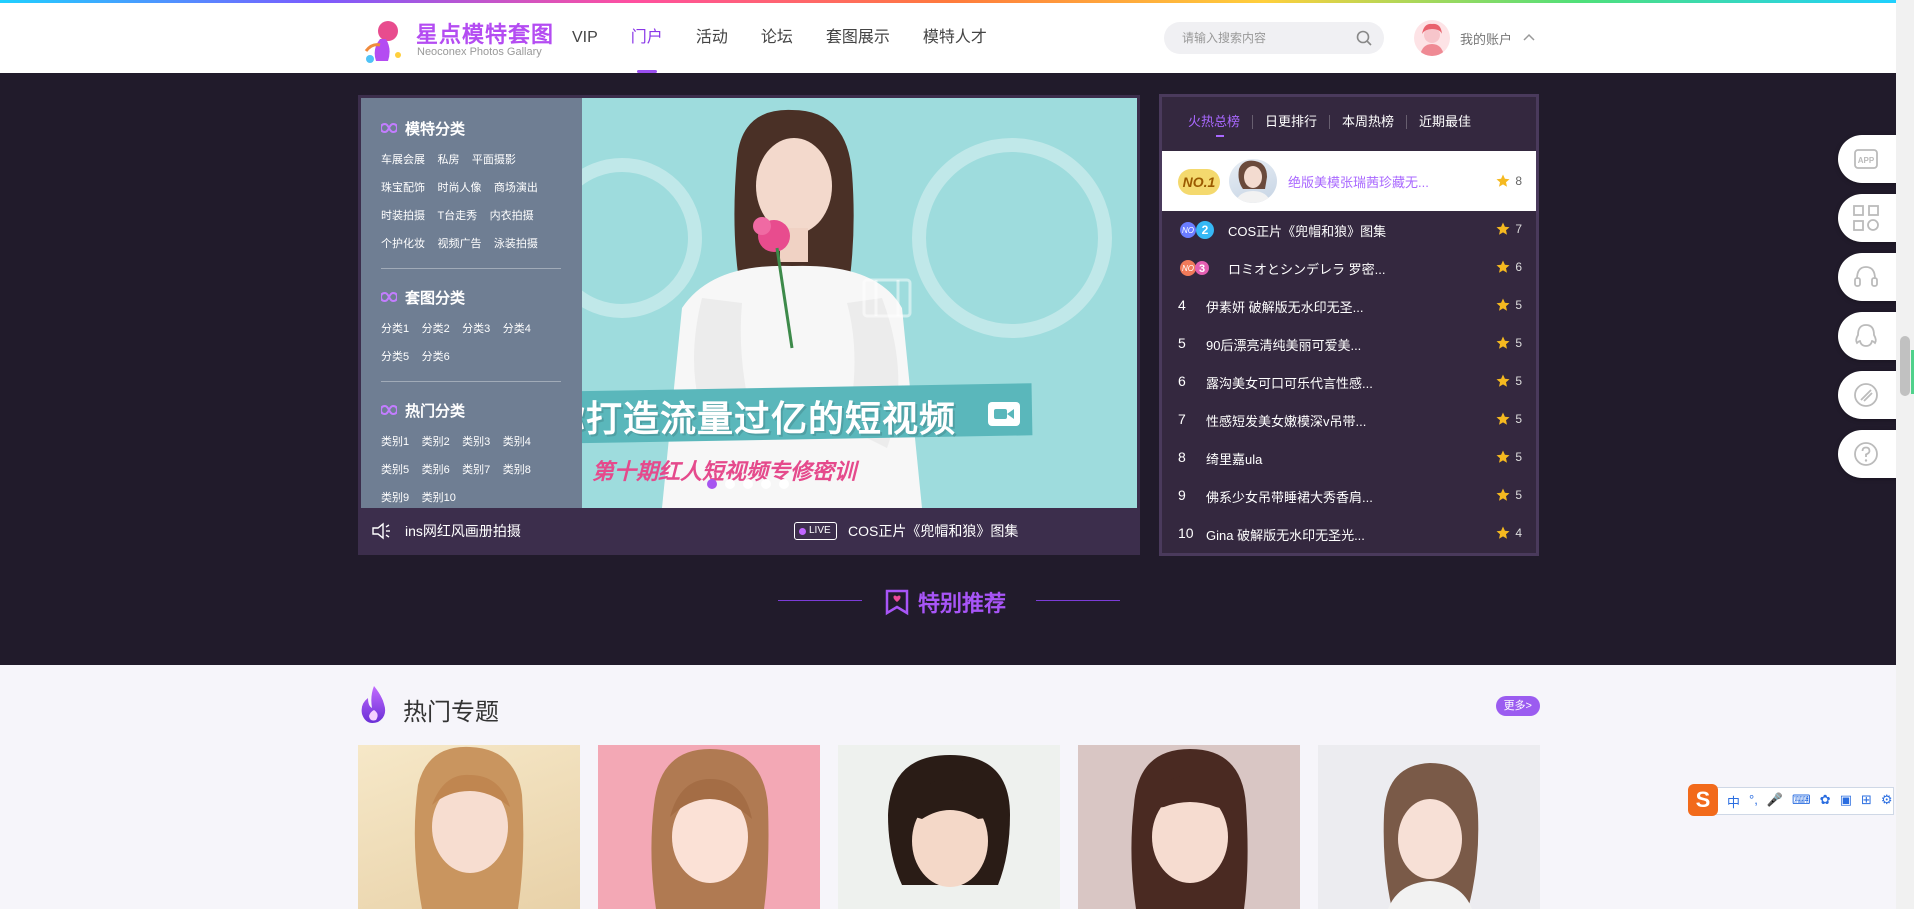  I want to click on model-category-link: 车展会展, so click(403, 165).